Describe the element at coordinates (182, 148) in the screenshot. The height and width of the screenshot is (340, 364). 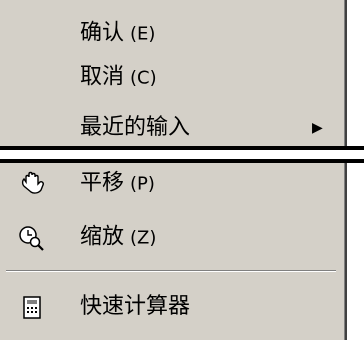
I see `cut-divider-top` at that location.